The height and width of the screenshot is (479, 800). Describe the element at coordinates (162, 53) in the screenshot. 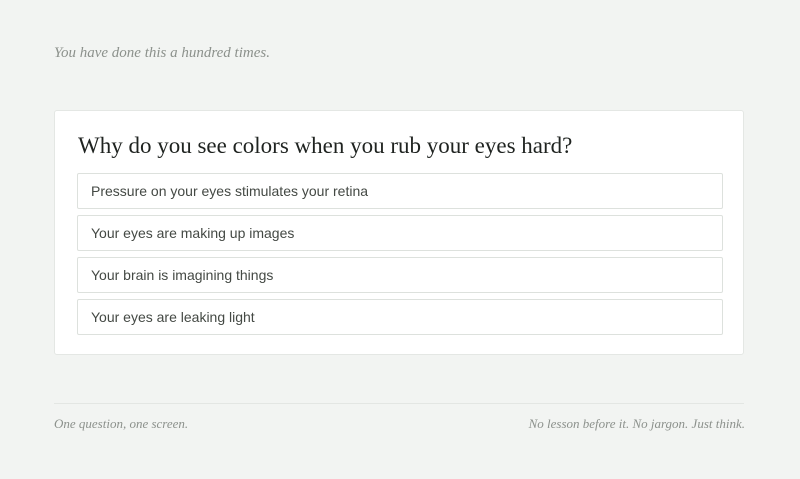

I see `intro-text: You have done this a hundred times.` at that location.